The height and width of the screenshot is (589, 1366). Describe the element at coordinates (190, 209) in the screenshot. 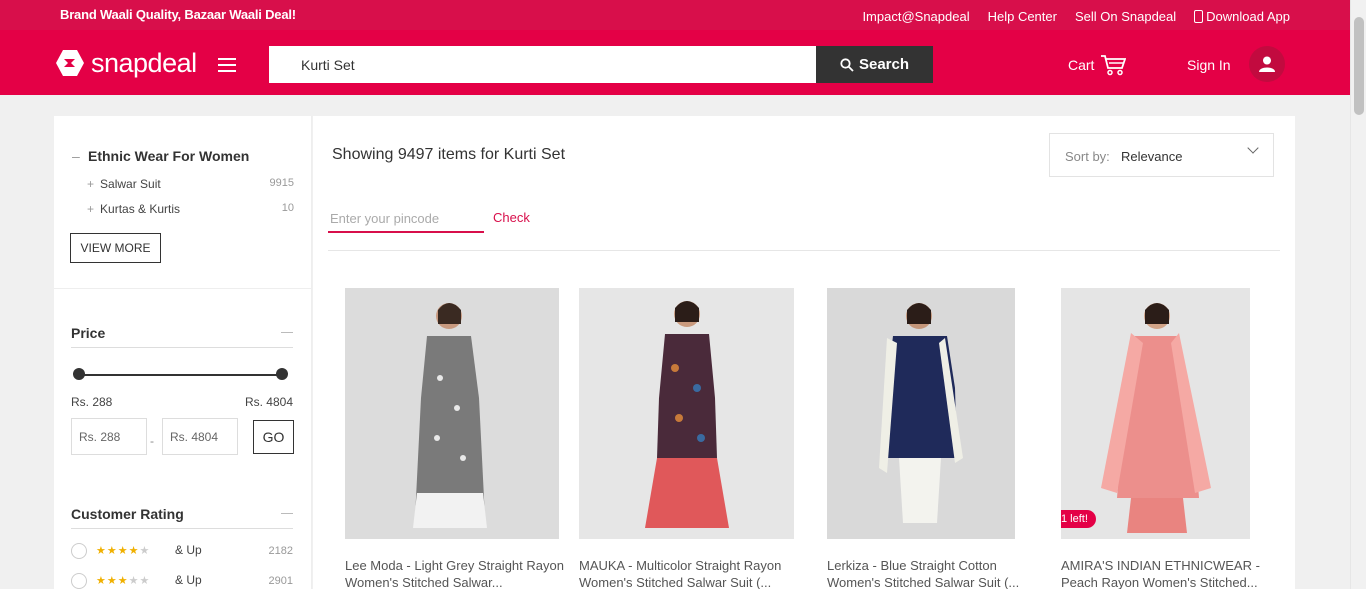

I see `category-item-kurtas: + Kurtas & Kurtis 10` at that location.